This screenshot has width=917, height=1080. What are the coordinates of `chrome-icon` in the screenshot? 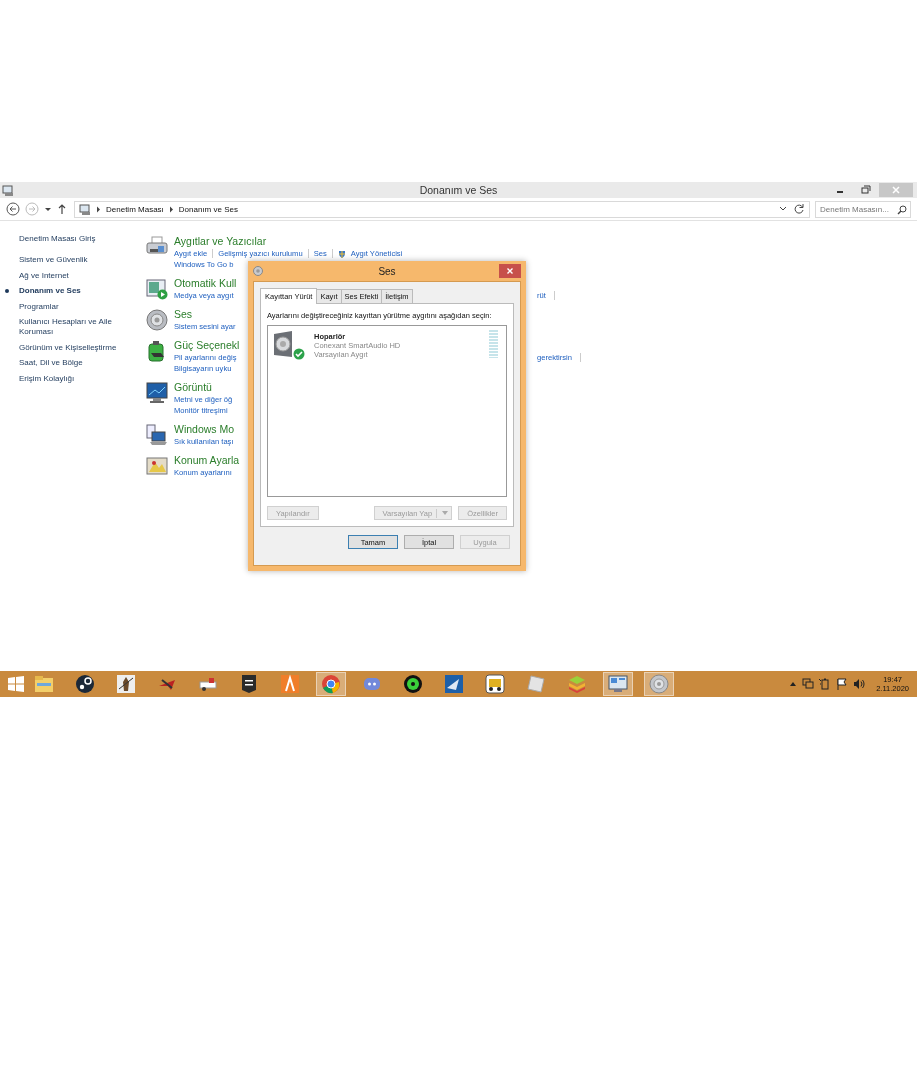 It's located at (331, 684).